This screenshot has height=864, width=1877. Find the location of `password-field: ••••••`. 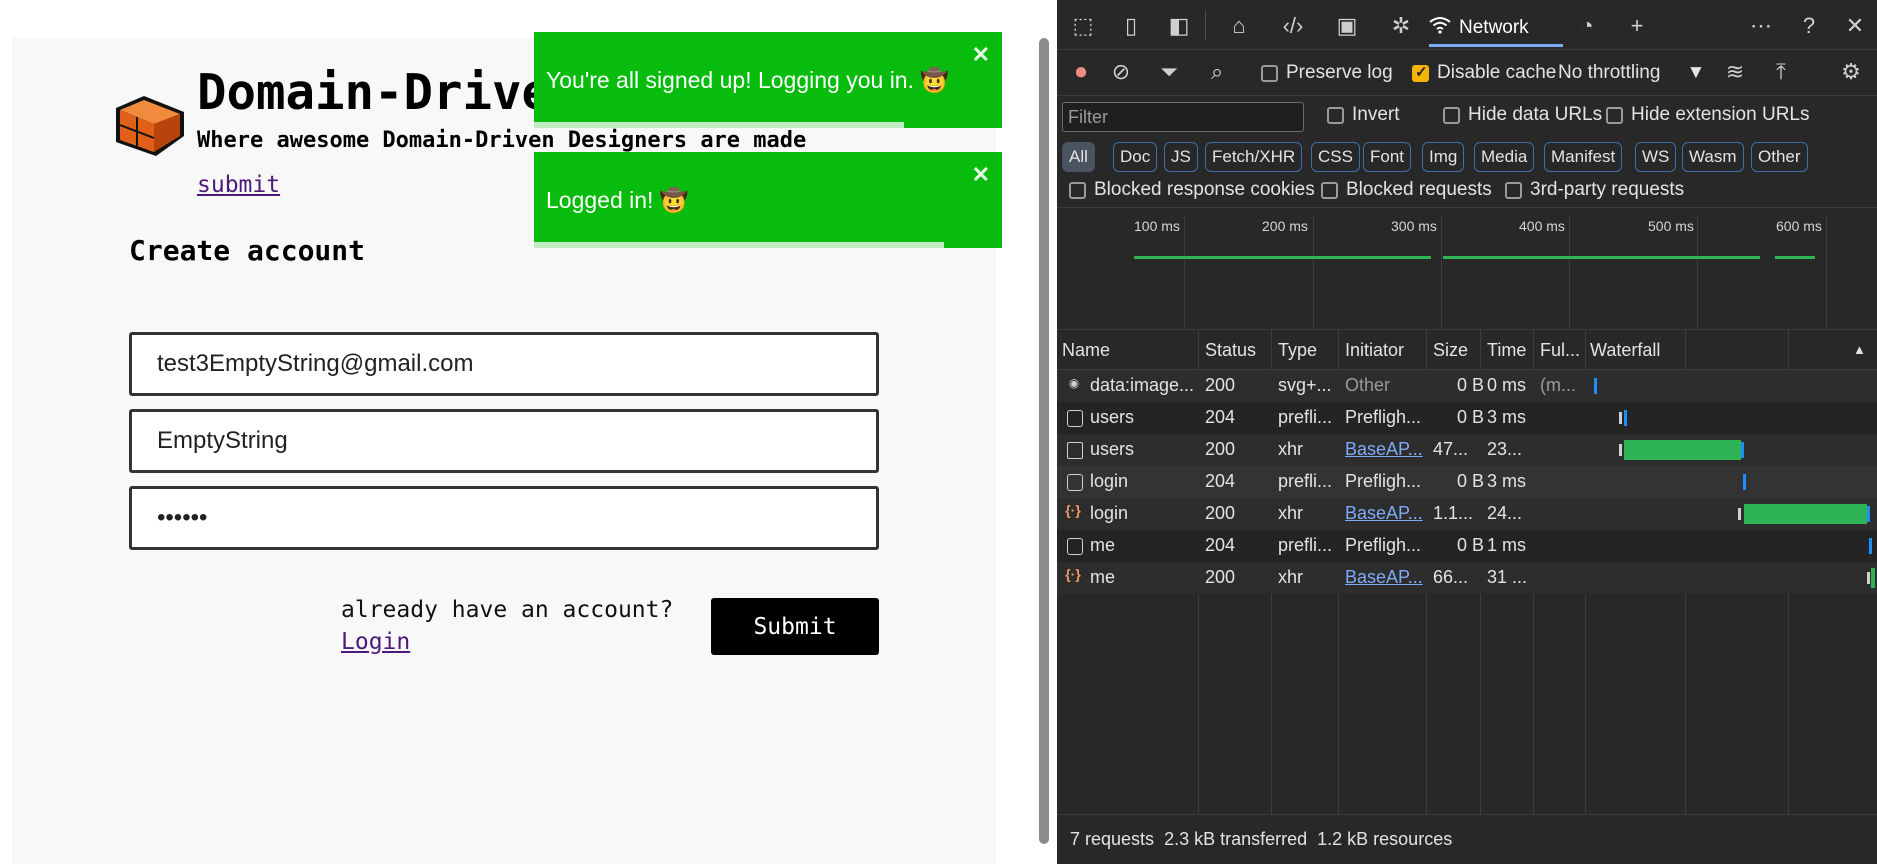

password-field: •••••• is located at coordinates (504, 518).